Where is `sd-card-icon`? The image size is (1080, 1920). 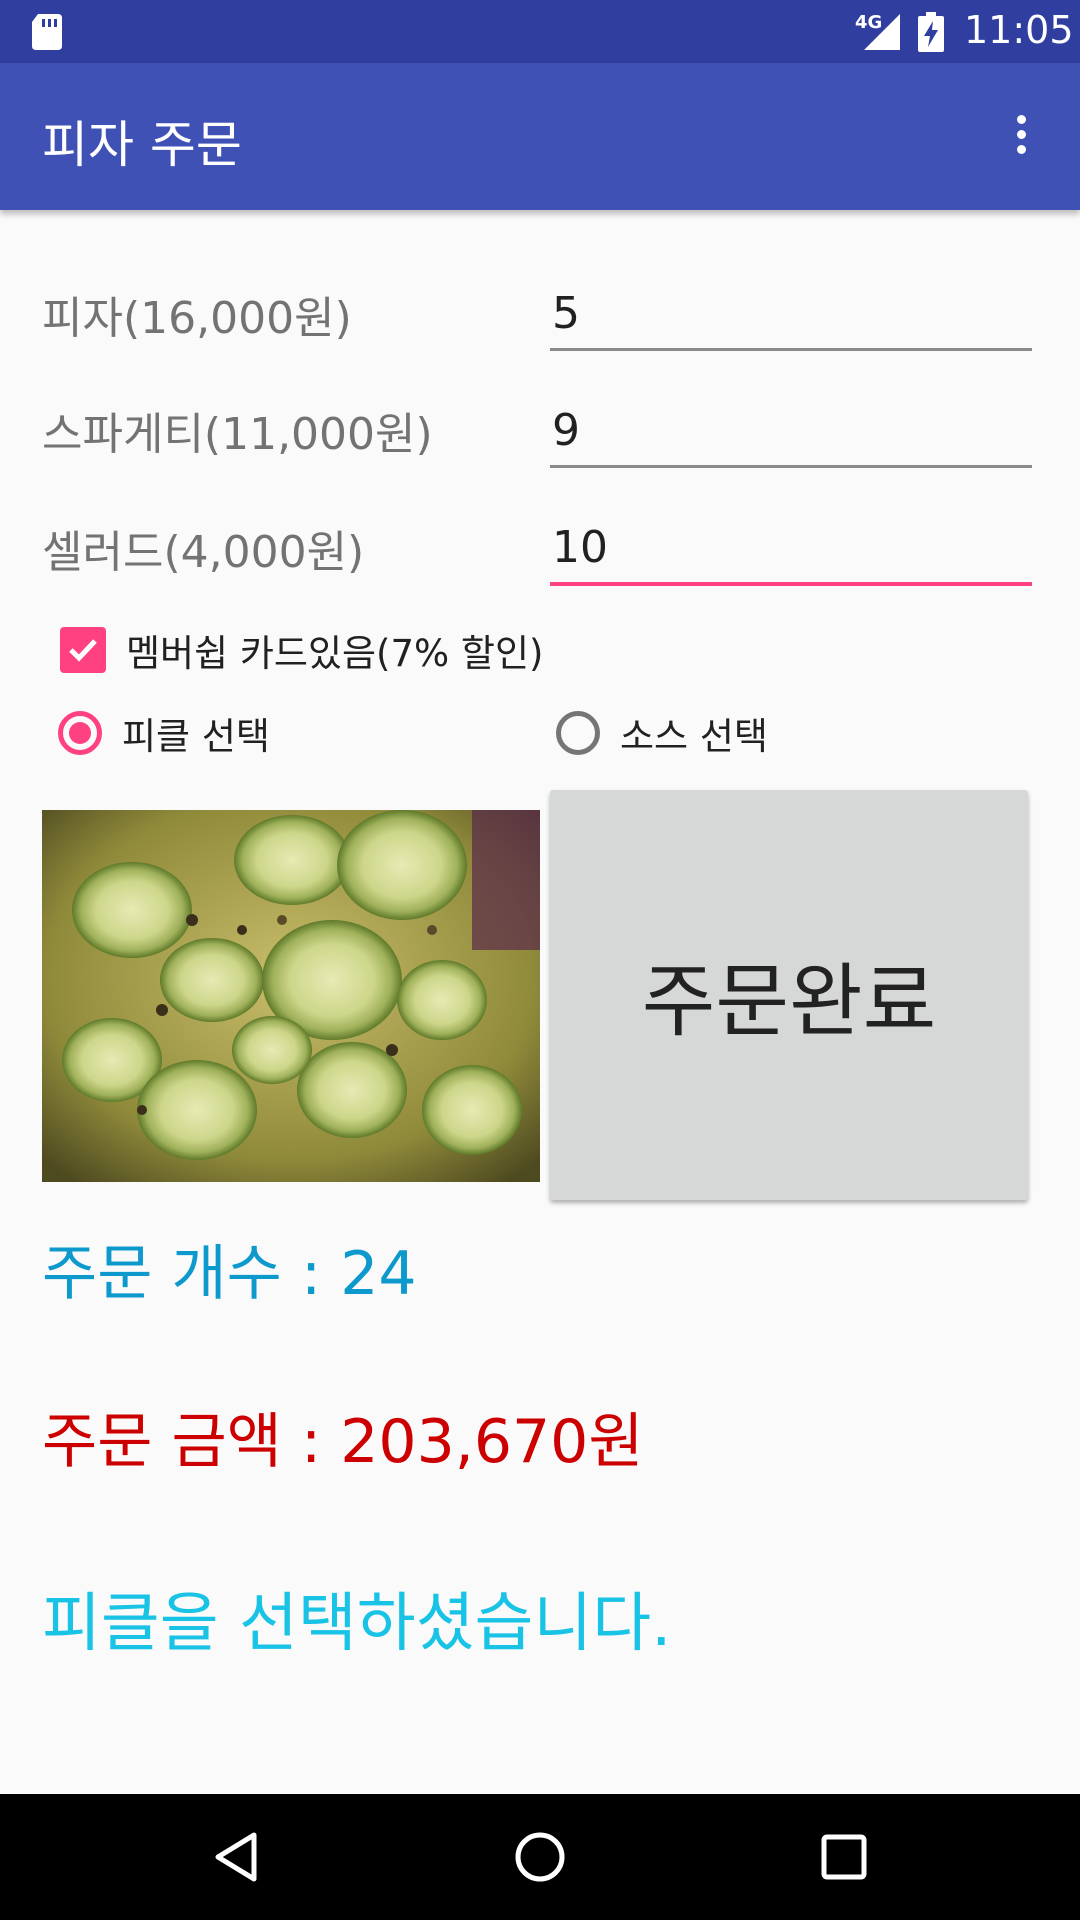
sd-card-icon is located at coordinates (47, 32).